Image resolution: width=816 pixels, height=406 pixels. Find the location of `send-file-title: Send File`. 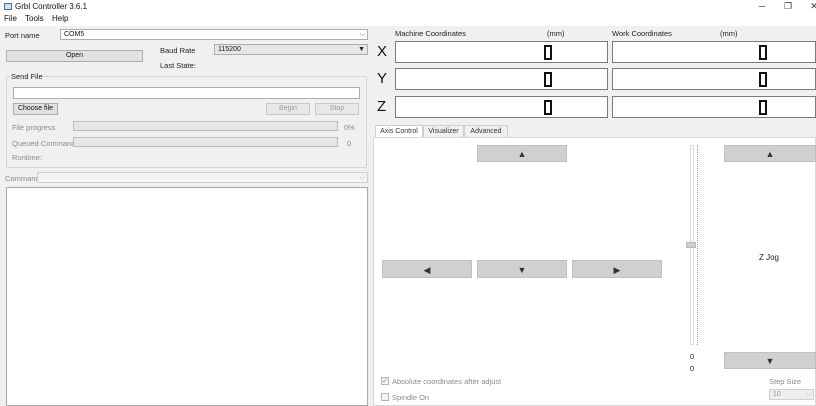

send-file-title: Send File is located at coordinates (27, 76).